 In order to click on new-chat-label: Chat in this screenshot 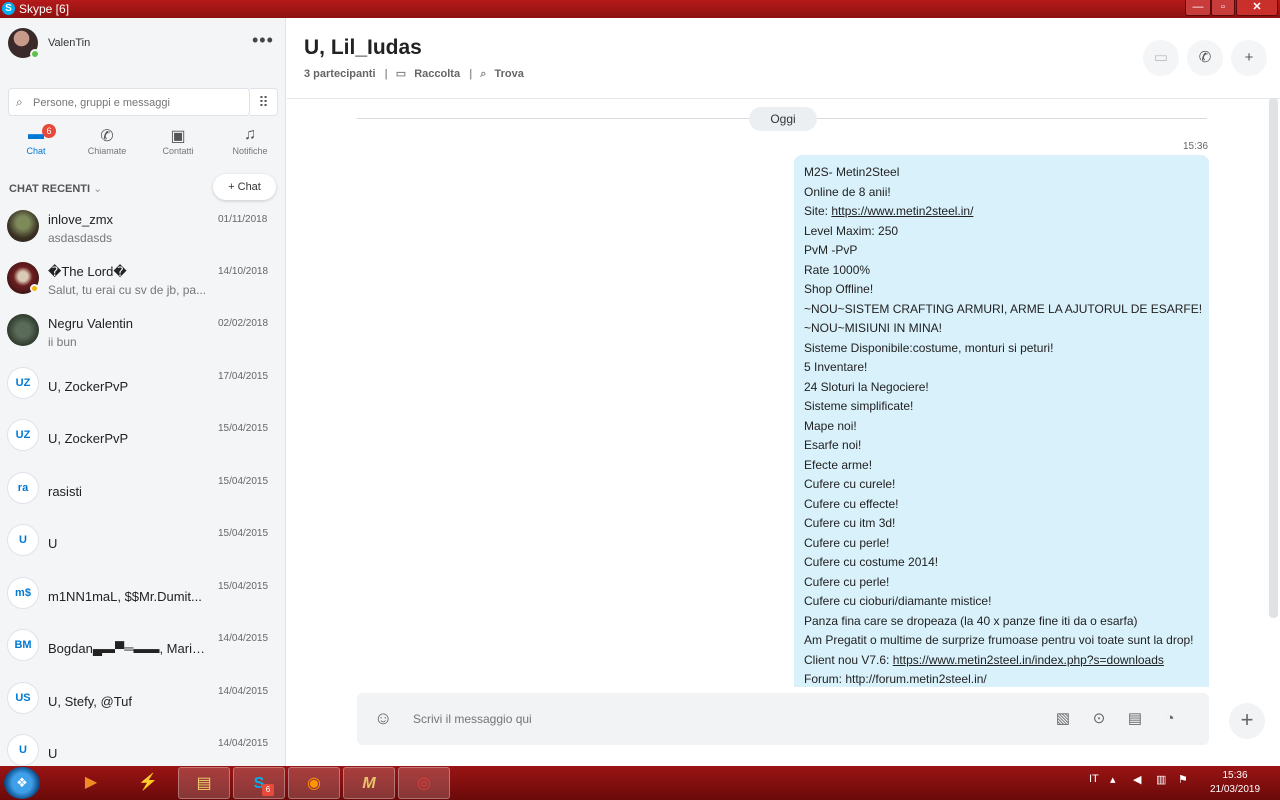, I will do `click(249, 187)`.